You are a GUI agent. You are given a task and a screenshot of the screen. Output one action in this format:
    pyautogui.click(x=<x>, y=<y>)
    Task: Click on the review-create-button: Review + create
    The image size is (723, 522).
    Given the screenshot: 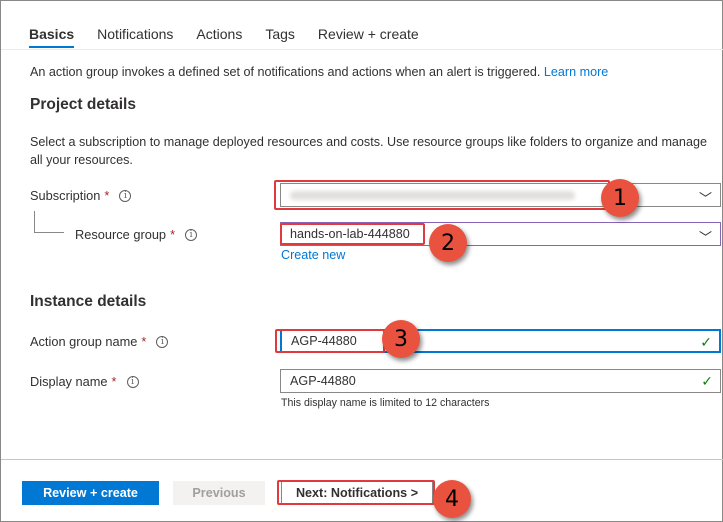 What is the action you would take?
    pyautogui.click(x=90, y=493)
    